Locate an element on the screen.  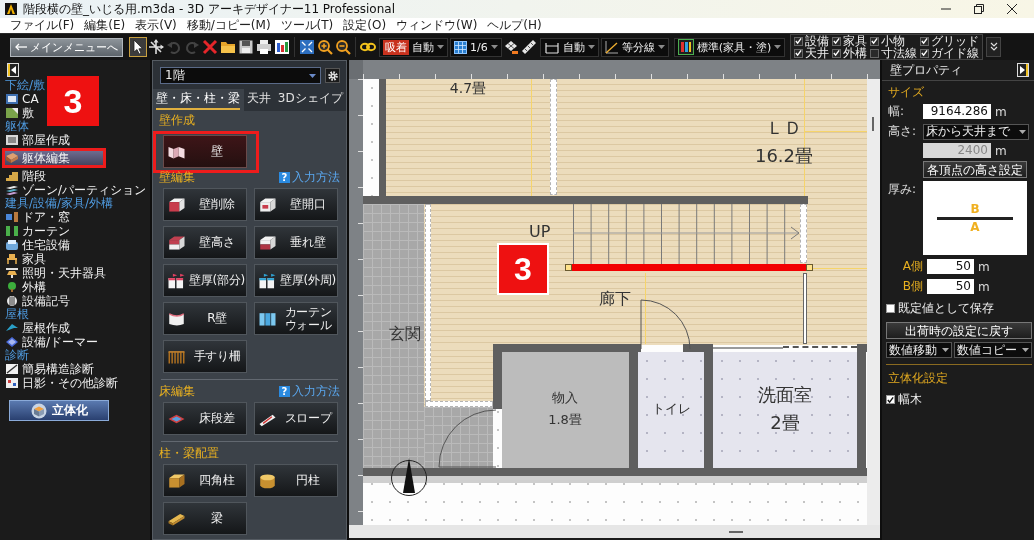
checkbox-label: 設備 is located at coordinates (817, 41).